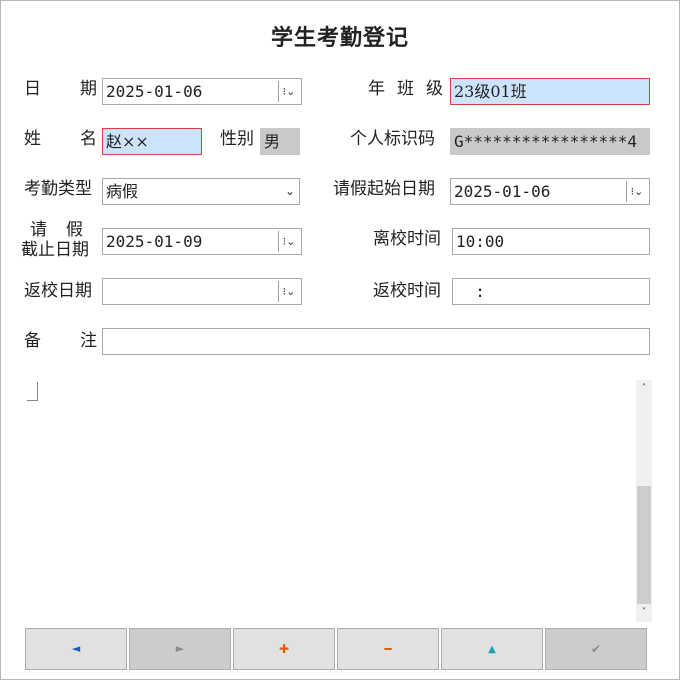 This screenshot has height=680, width=680. I want to click on scroll-down-icon: ˅, so click(644, 613).